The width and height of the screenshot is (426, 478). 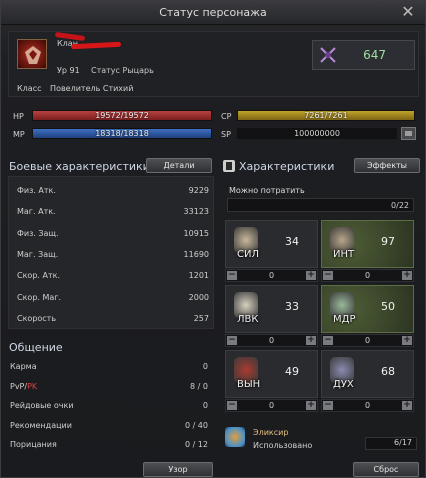 I want to click on stat-cell-3: ЛВК 33−0 +, so click(x=271, y=317).